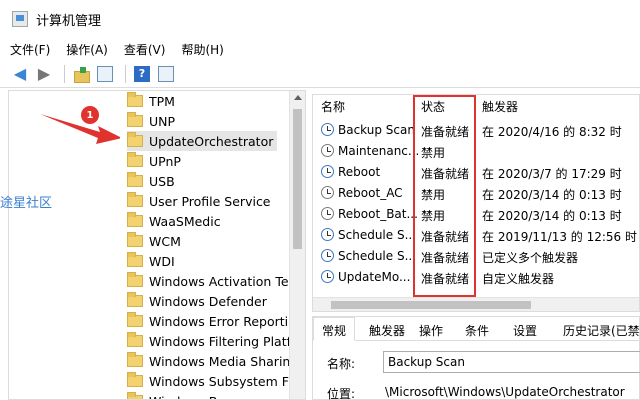 The width and height of the screenshot is (640, 400). I want to click on tree-item: Windows Media Sharing, so click(212, 361).